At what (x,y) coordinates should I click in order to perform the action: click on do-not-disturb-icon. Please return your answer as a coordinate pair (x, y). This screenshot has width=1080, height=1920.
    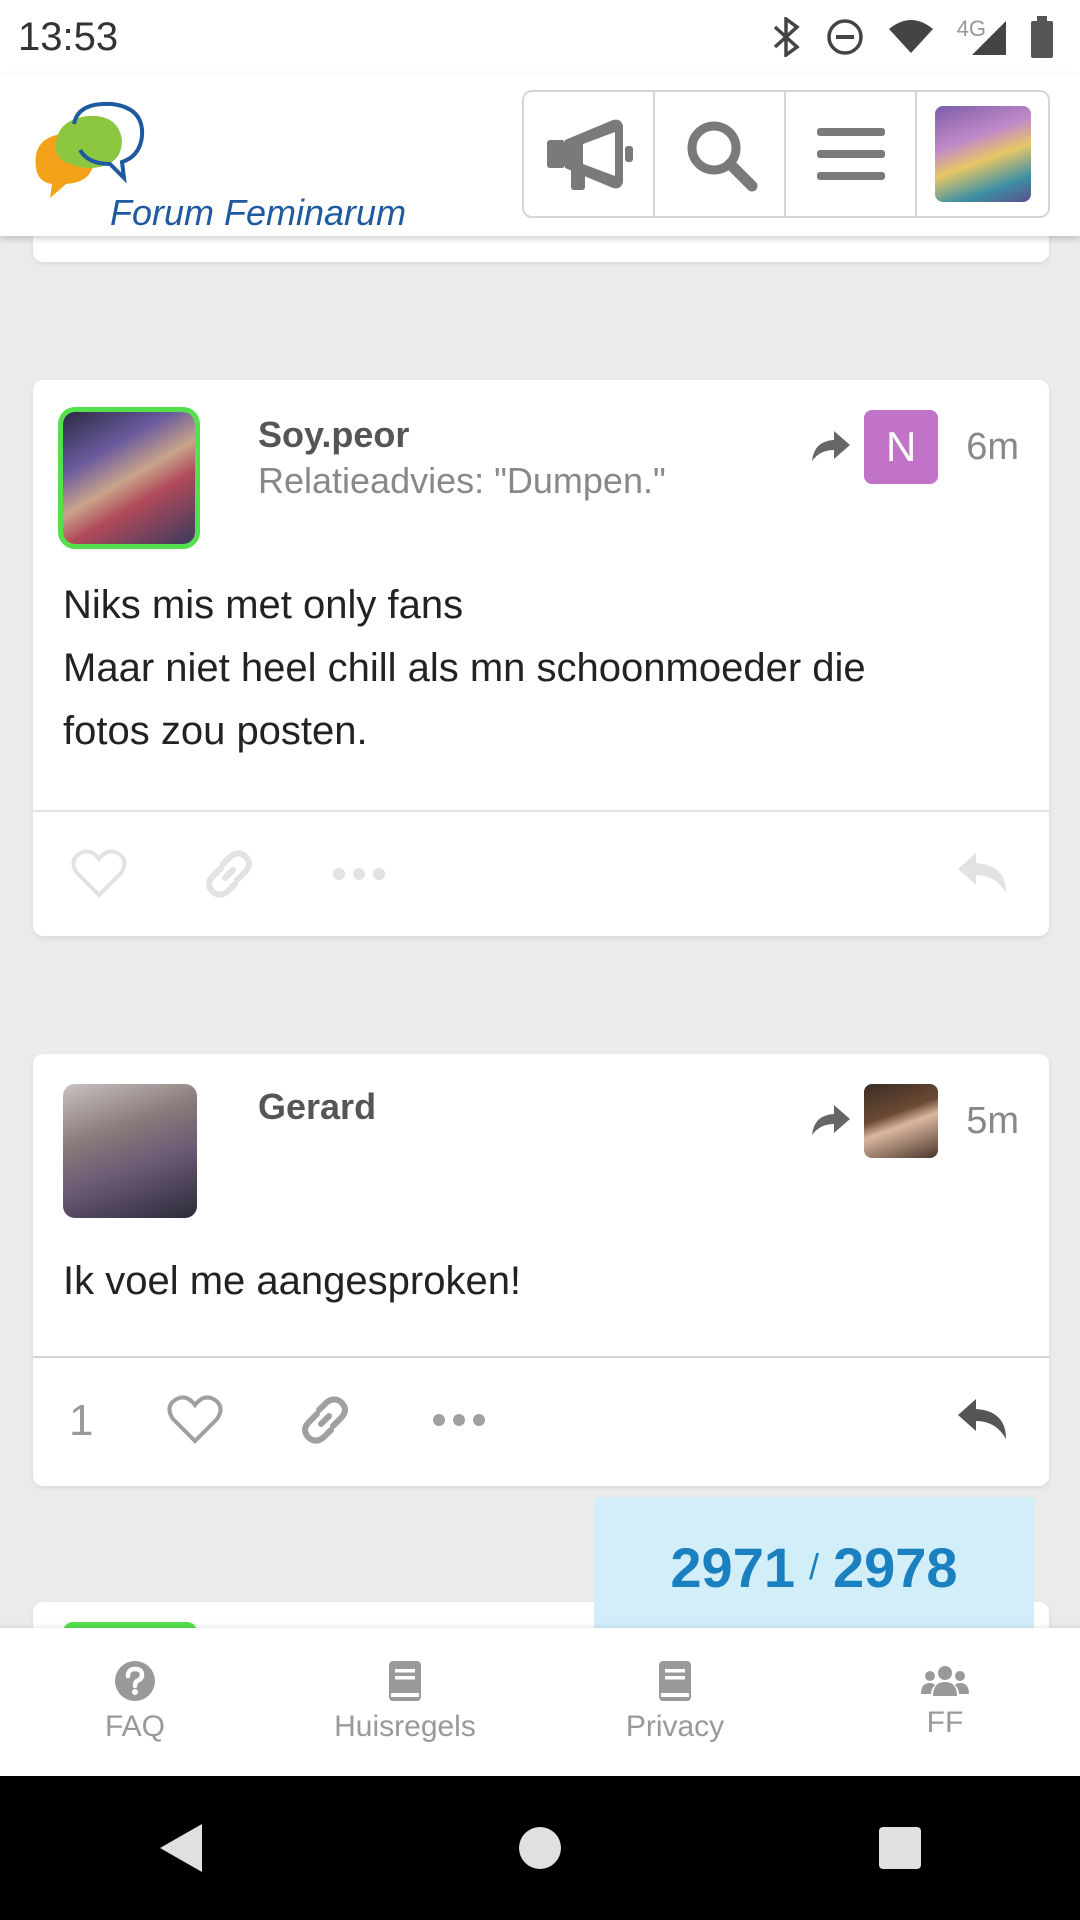
    Looking at the image, I should click on (844, 37).